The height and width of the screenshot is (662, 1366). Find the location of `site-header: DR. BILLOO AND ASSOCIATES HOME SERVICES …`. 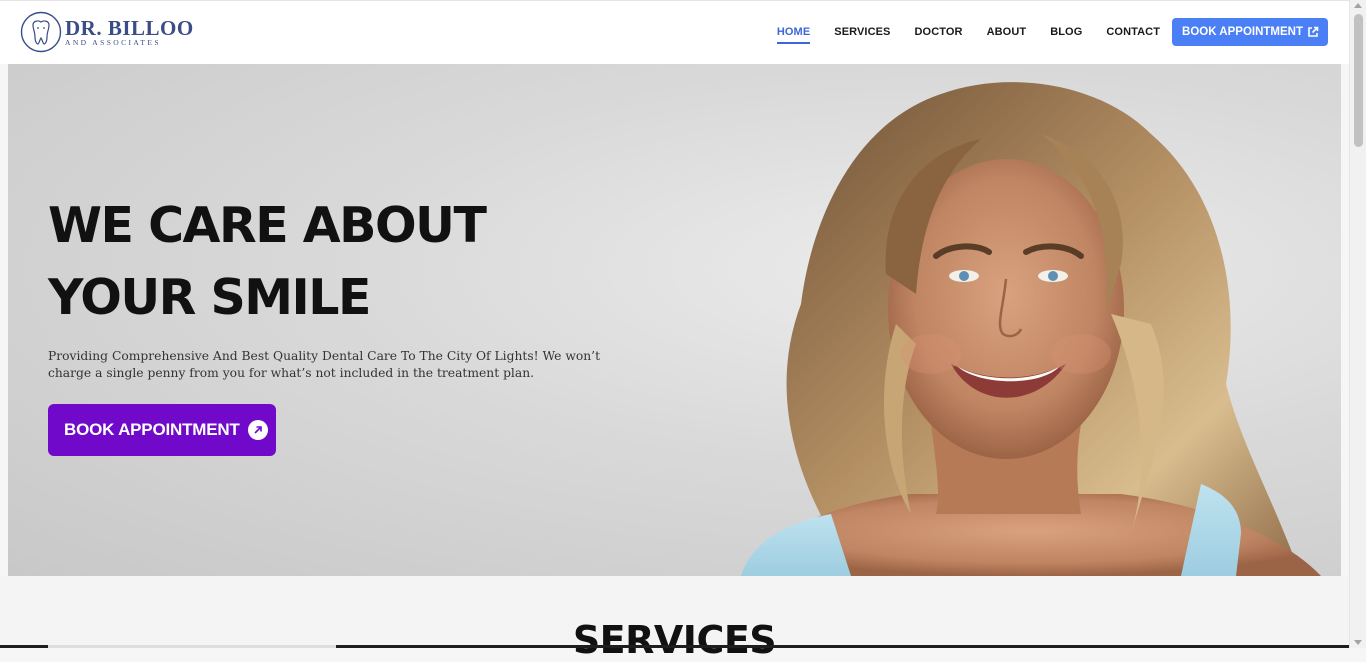

site-header: DR. BILLOO AND ASSOCIATES HOME SERVICES … is located at coordinates (674, 32).